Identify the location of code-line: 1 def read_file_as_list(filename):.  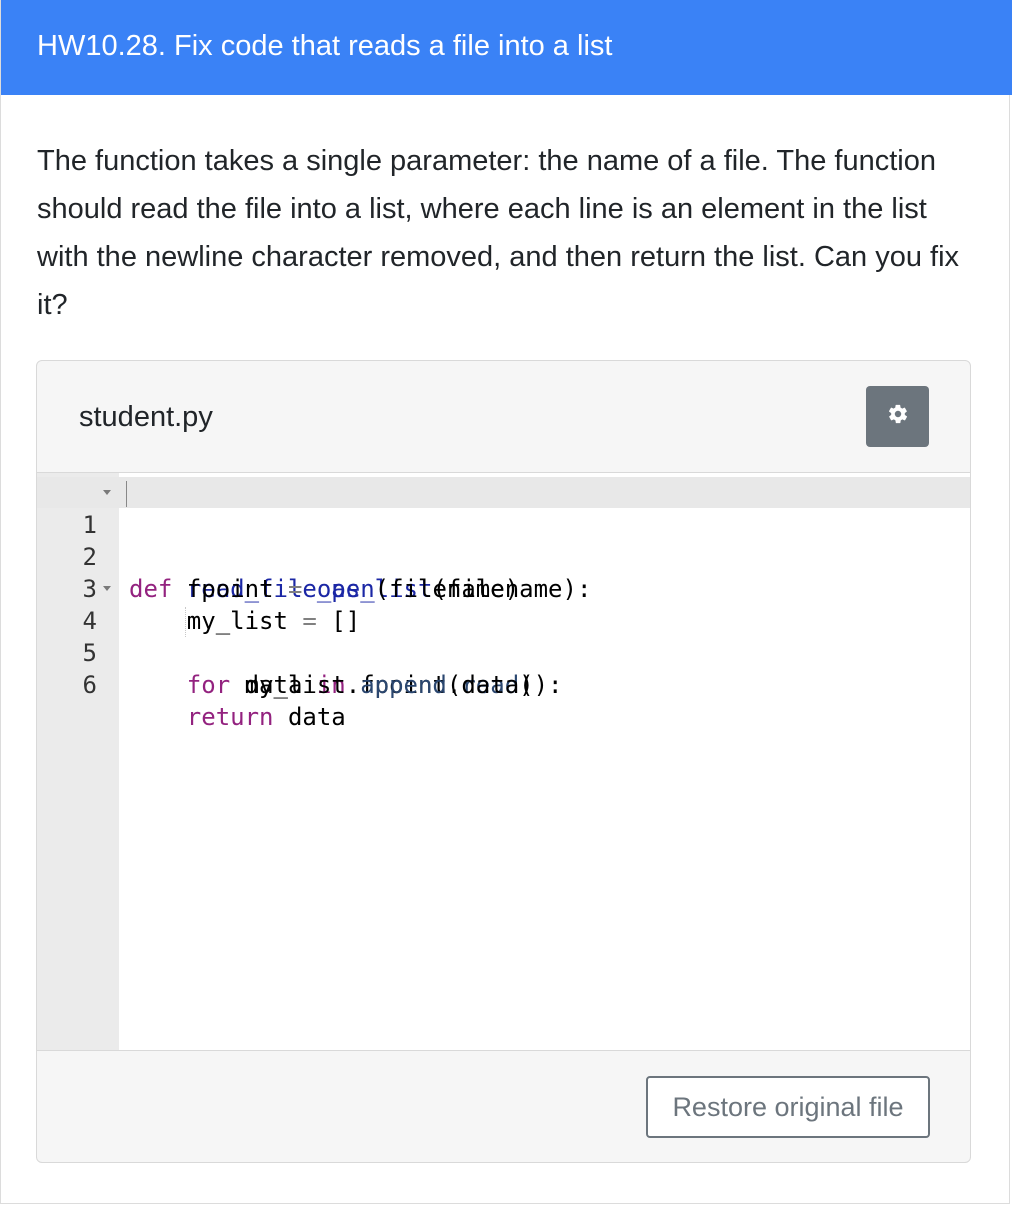
(503, 540).